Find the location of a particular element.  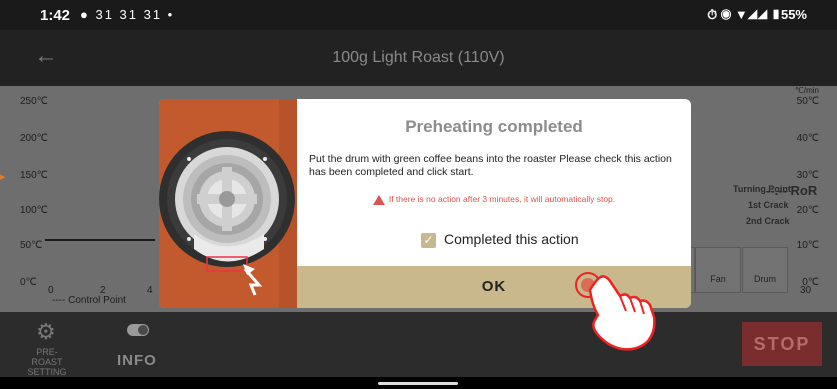

info-toggle is located at coordinates (138, 330).